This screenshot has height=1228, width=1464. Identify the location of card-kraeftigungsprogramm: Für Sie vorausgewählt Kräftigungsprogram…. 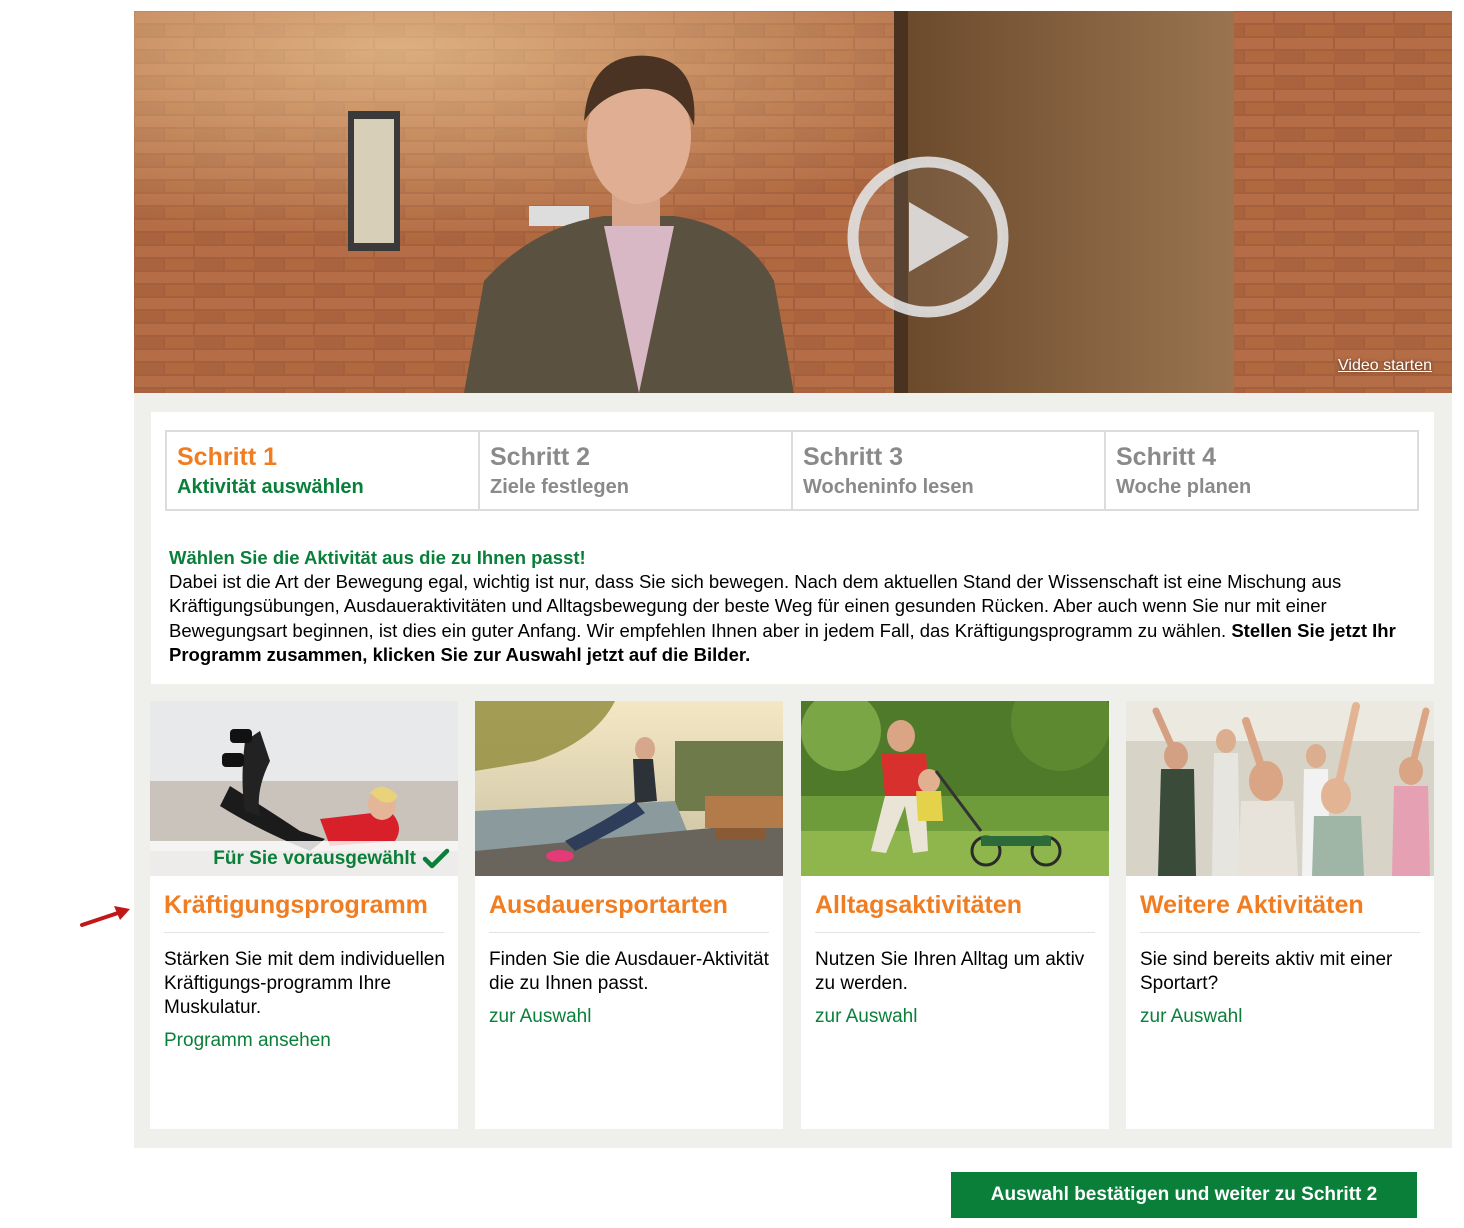
(304, 915).